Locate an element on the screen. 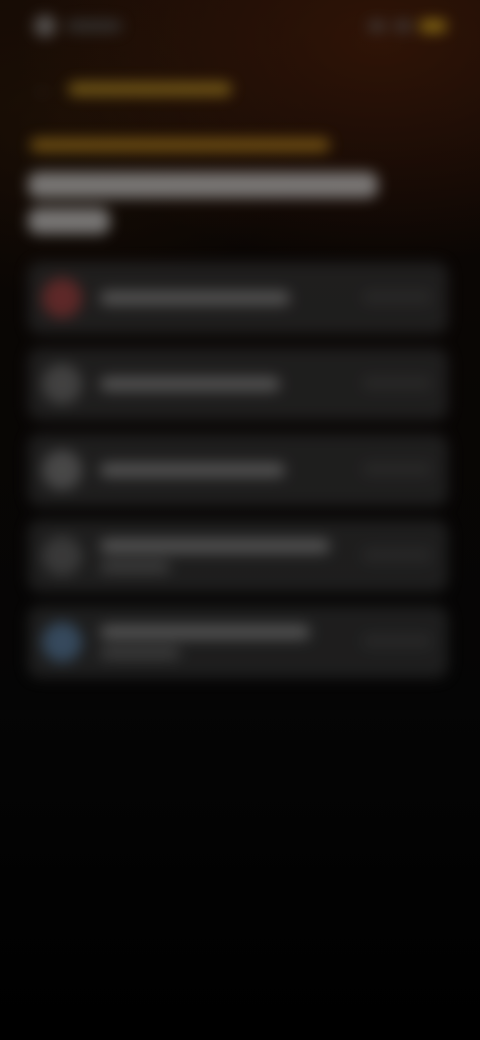 Image resolution: width=480 pixels, height=1040 pixels. back-label is located at coordinates (150, 89).